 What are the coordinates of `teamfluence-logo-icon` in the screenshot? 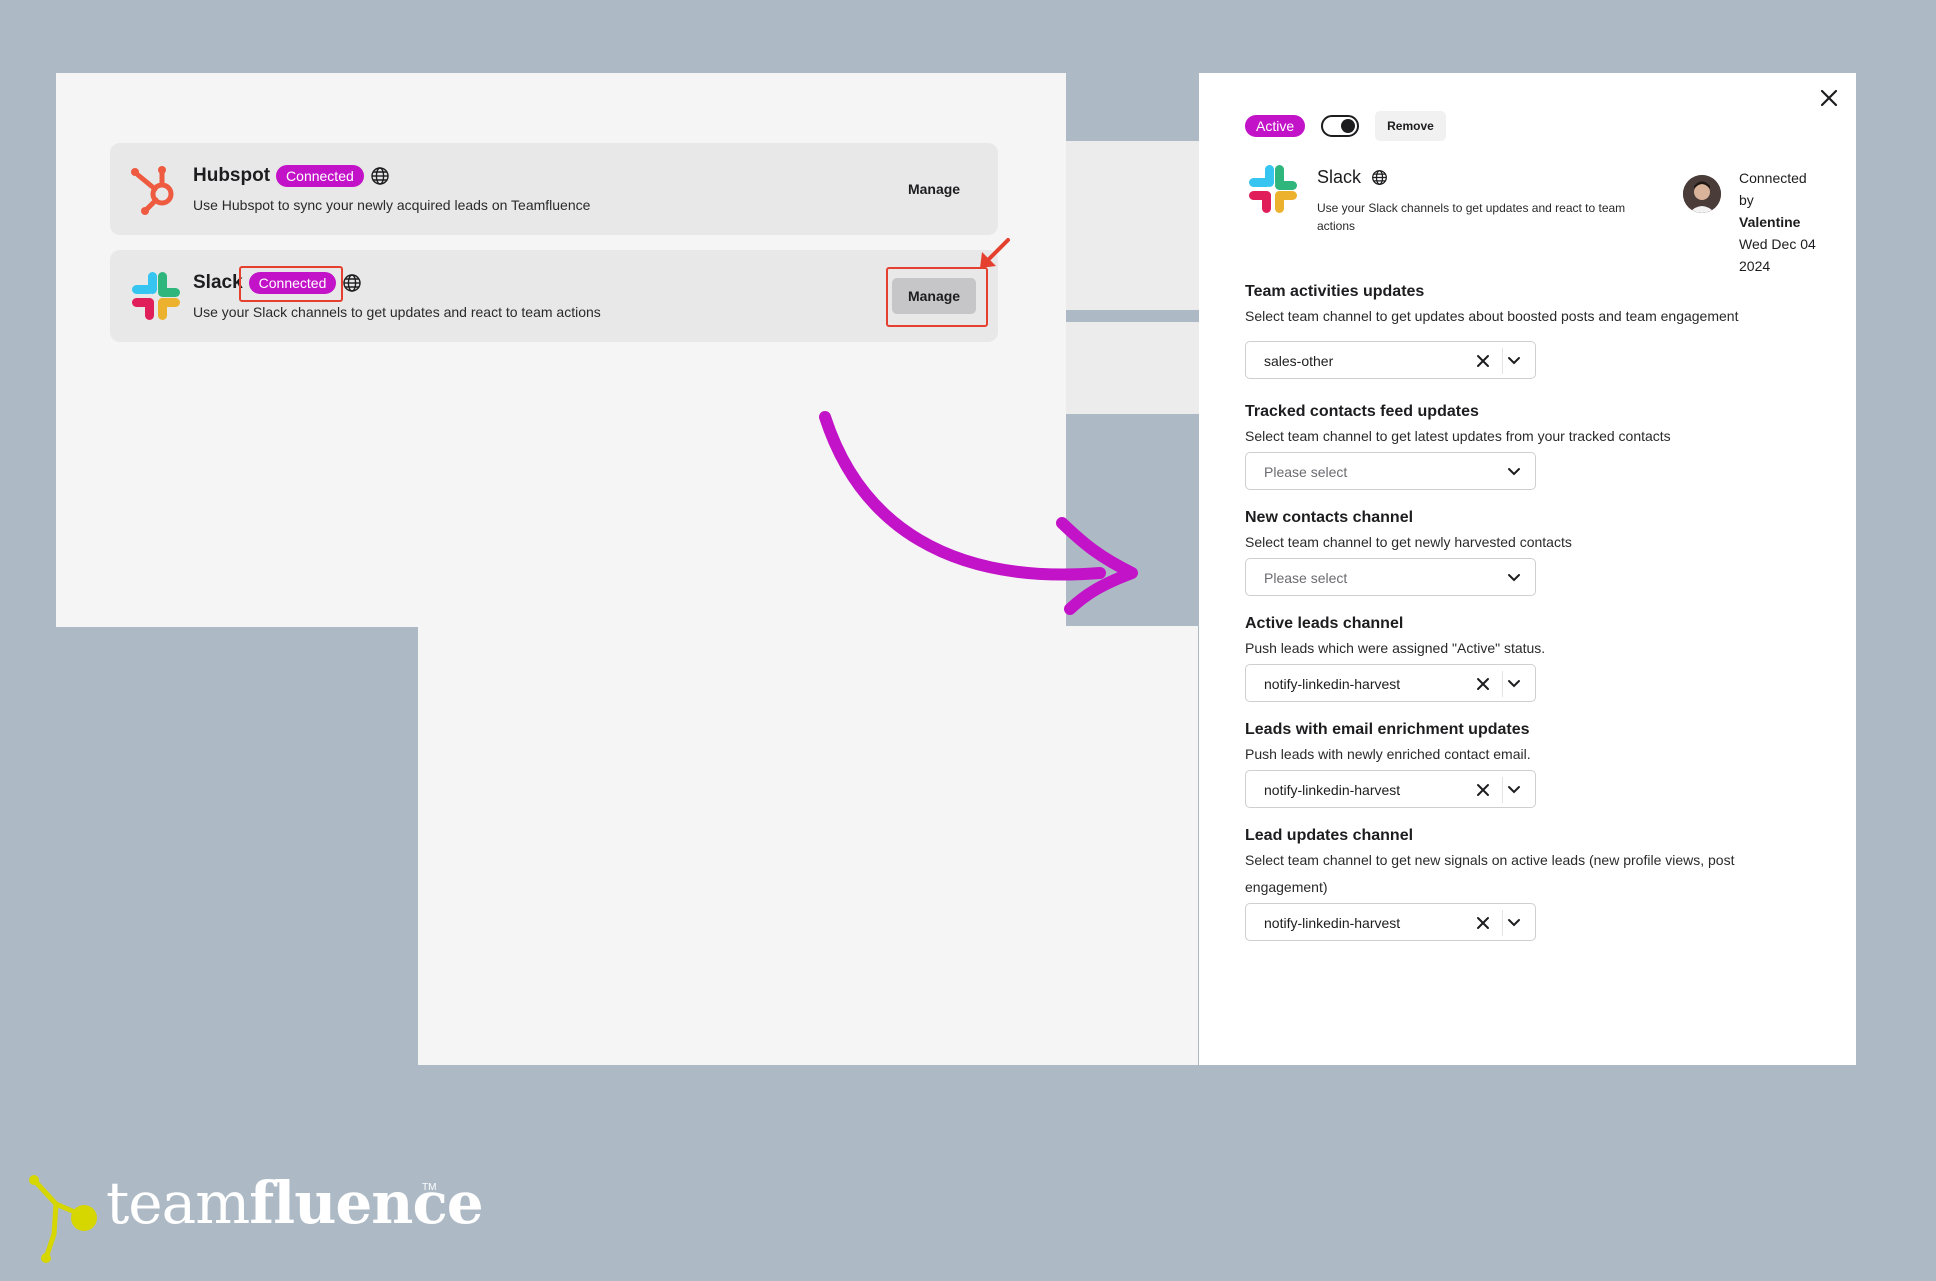 It's located at (63, 1219).